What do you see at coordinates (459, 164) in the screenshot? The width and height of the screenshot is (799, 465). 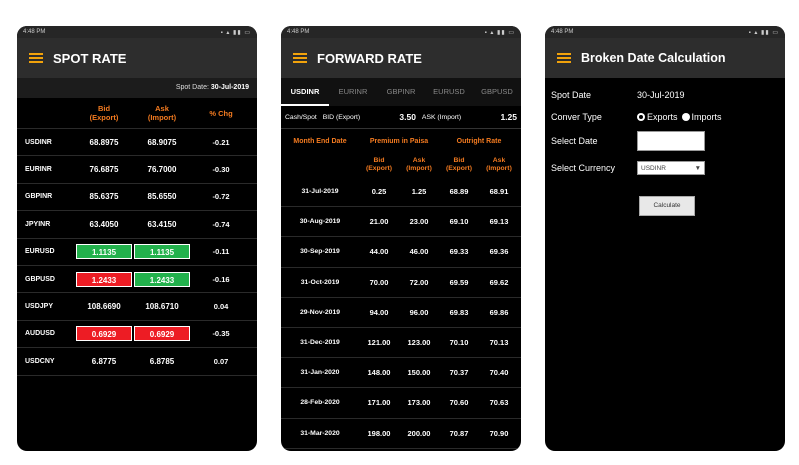 I see `header-out-bid: Bid (Export)` at bounding box center [459, 164].